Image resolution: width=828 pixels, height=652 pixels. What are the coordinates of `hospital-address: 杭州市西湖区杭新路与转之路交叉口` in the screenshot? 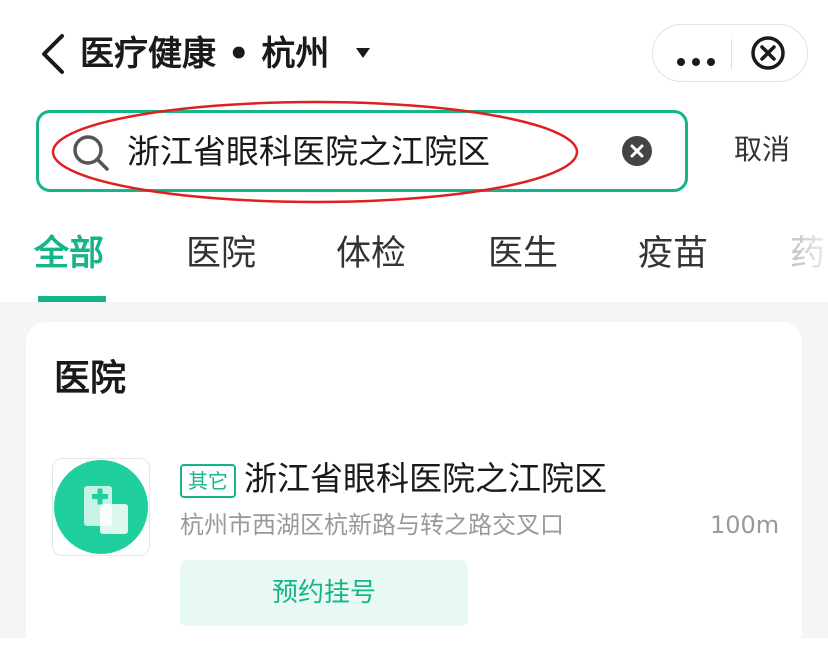 It's located at (372, 525).